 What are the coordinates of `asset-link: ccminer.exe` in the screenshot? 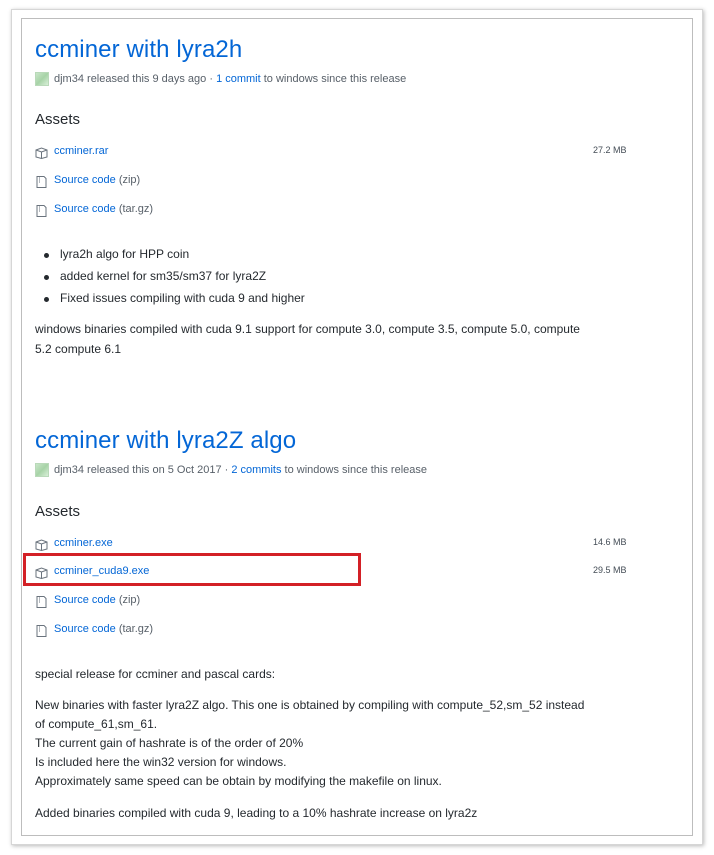 It's located at (83, 543).